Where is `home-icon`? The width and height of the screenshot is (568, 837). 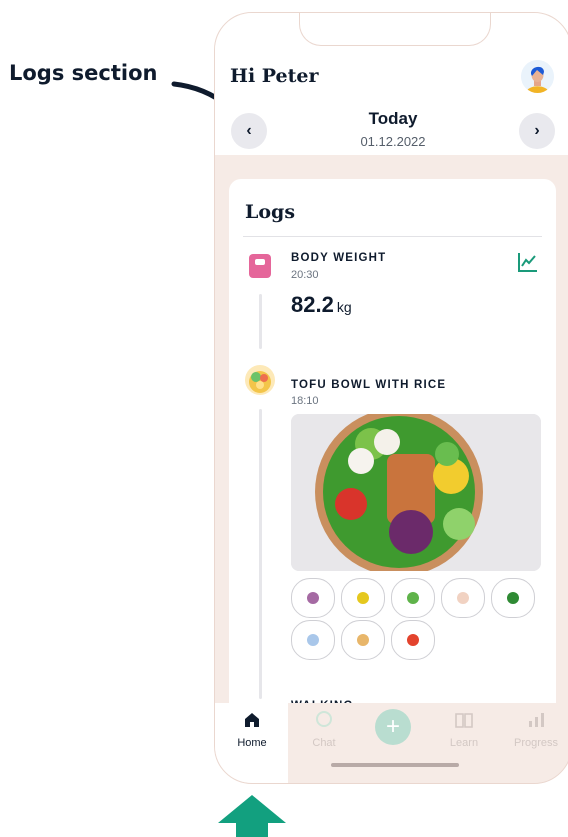
home-icon is located at coordinates (252, 720).